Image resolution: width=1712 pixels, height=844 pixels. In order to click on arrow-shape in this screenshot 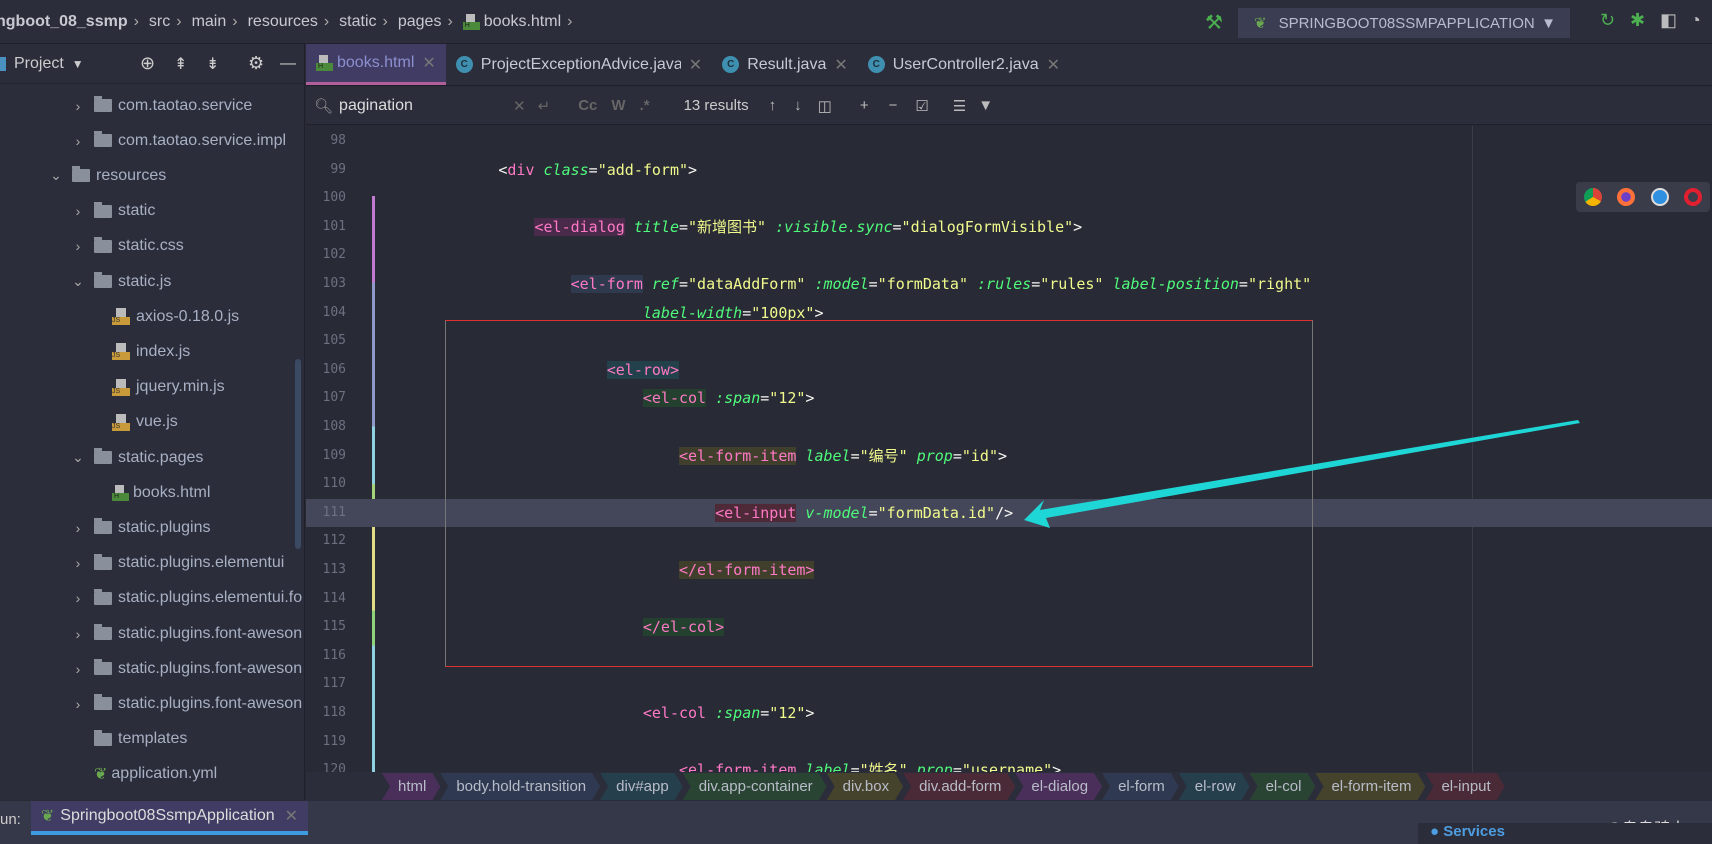, I will do `click(1302, 474)`.